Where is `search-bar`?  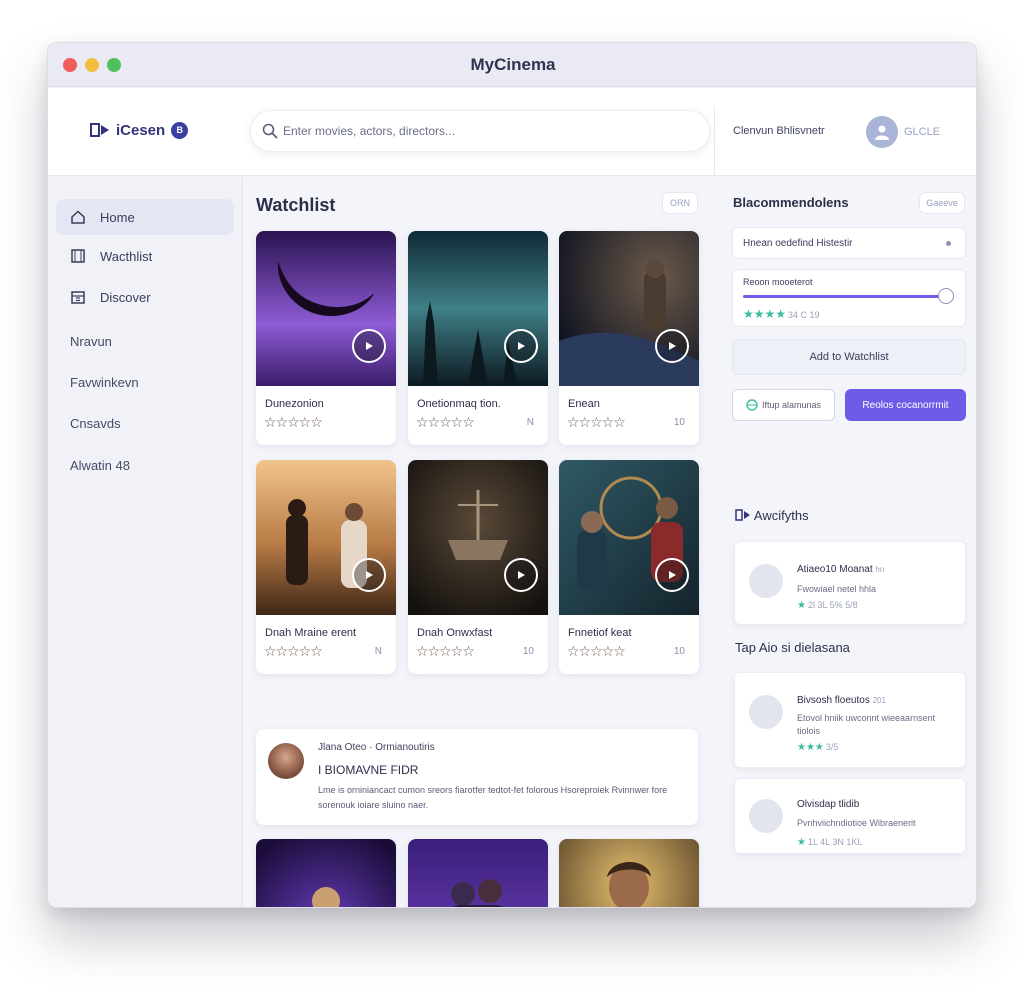
search-bar is located at coordinates (480, 131).